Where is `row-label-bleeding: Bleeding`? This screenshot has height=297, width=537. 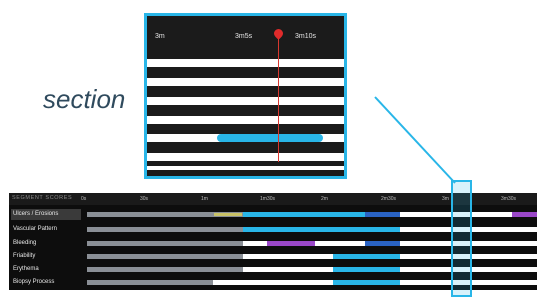 row-label-bleeding: Bleeding is located at coordinates (46, 243).